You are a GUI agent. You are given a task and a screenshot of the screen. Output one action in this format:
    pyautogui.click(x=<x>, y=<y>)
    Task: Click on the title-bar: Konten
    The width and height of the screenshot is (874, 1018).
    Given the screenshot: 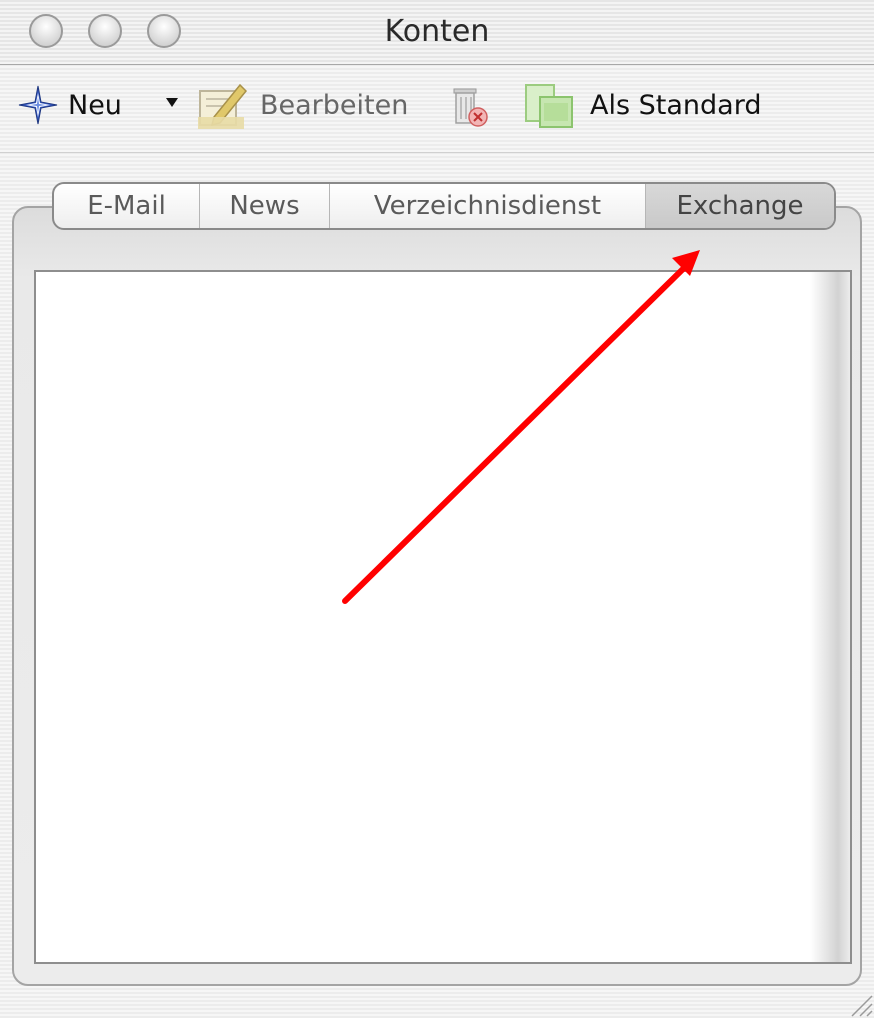 What is the action you would take?
    pyautogui.click(x=437, y=32)
    